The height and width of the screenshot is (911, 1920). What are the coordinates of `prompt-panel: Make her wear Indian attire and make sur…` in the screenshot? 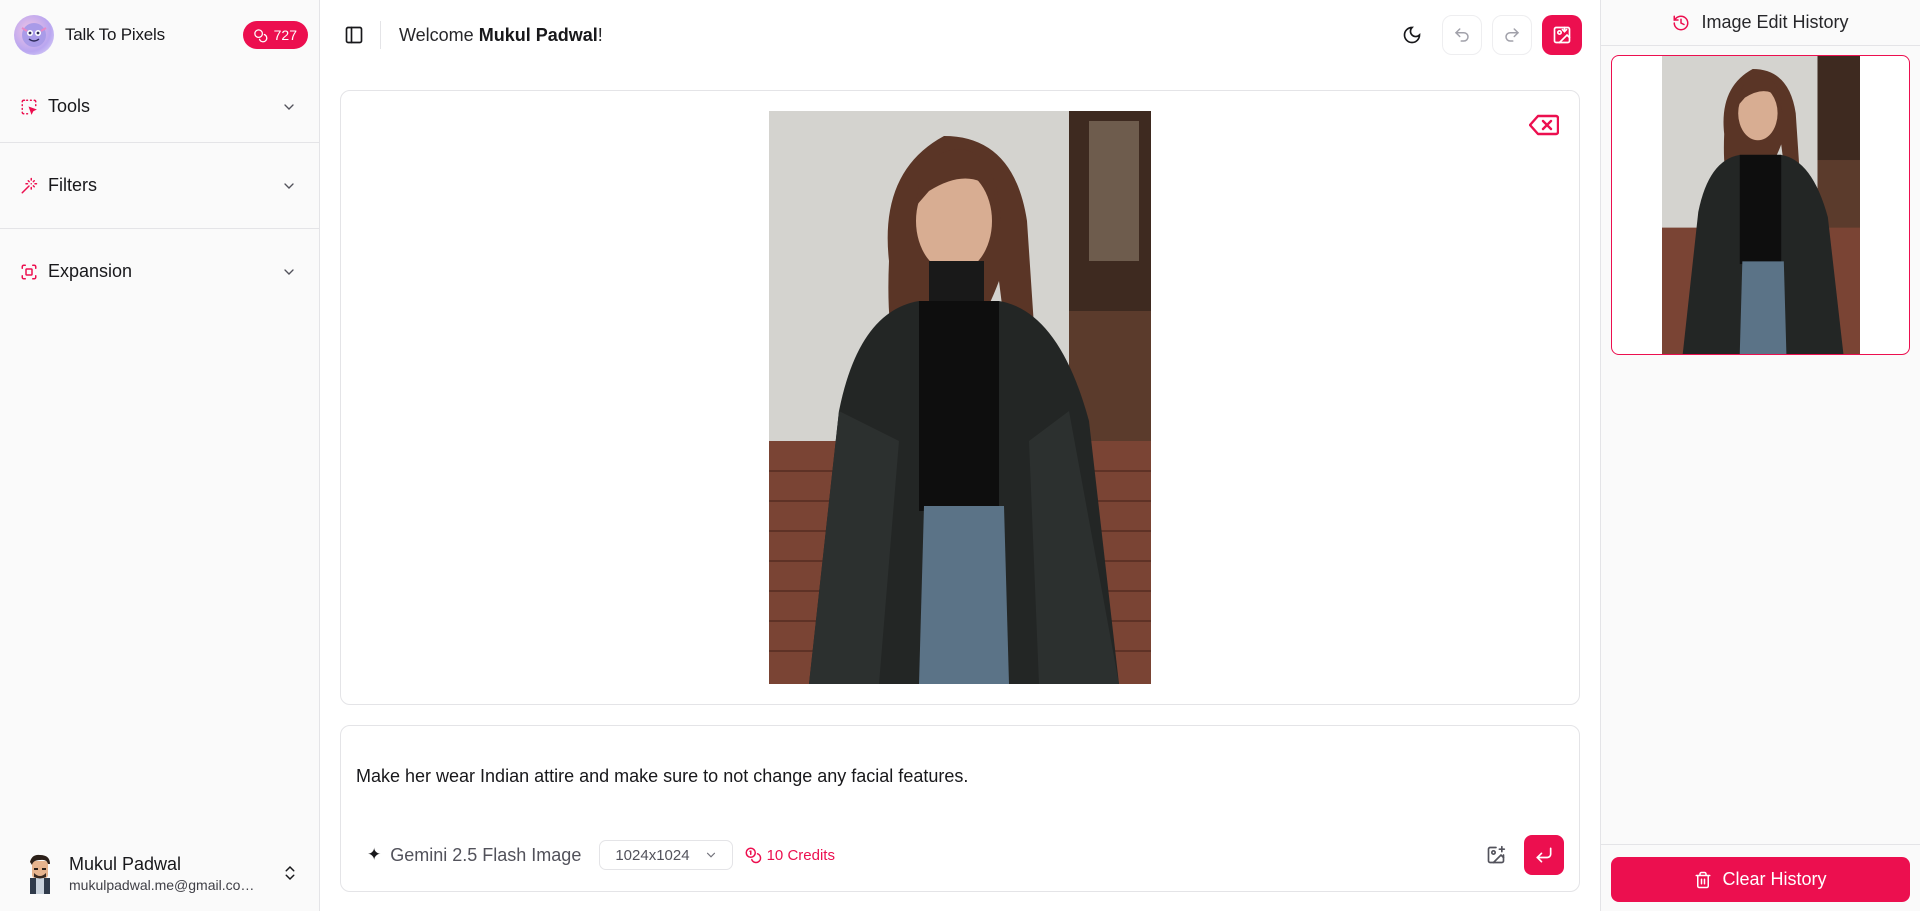 It's located at (960, 808).